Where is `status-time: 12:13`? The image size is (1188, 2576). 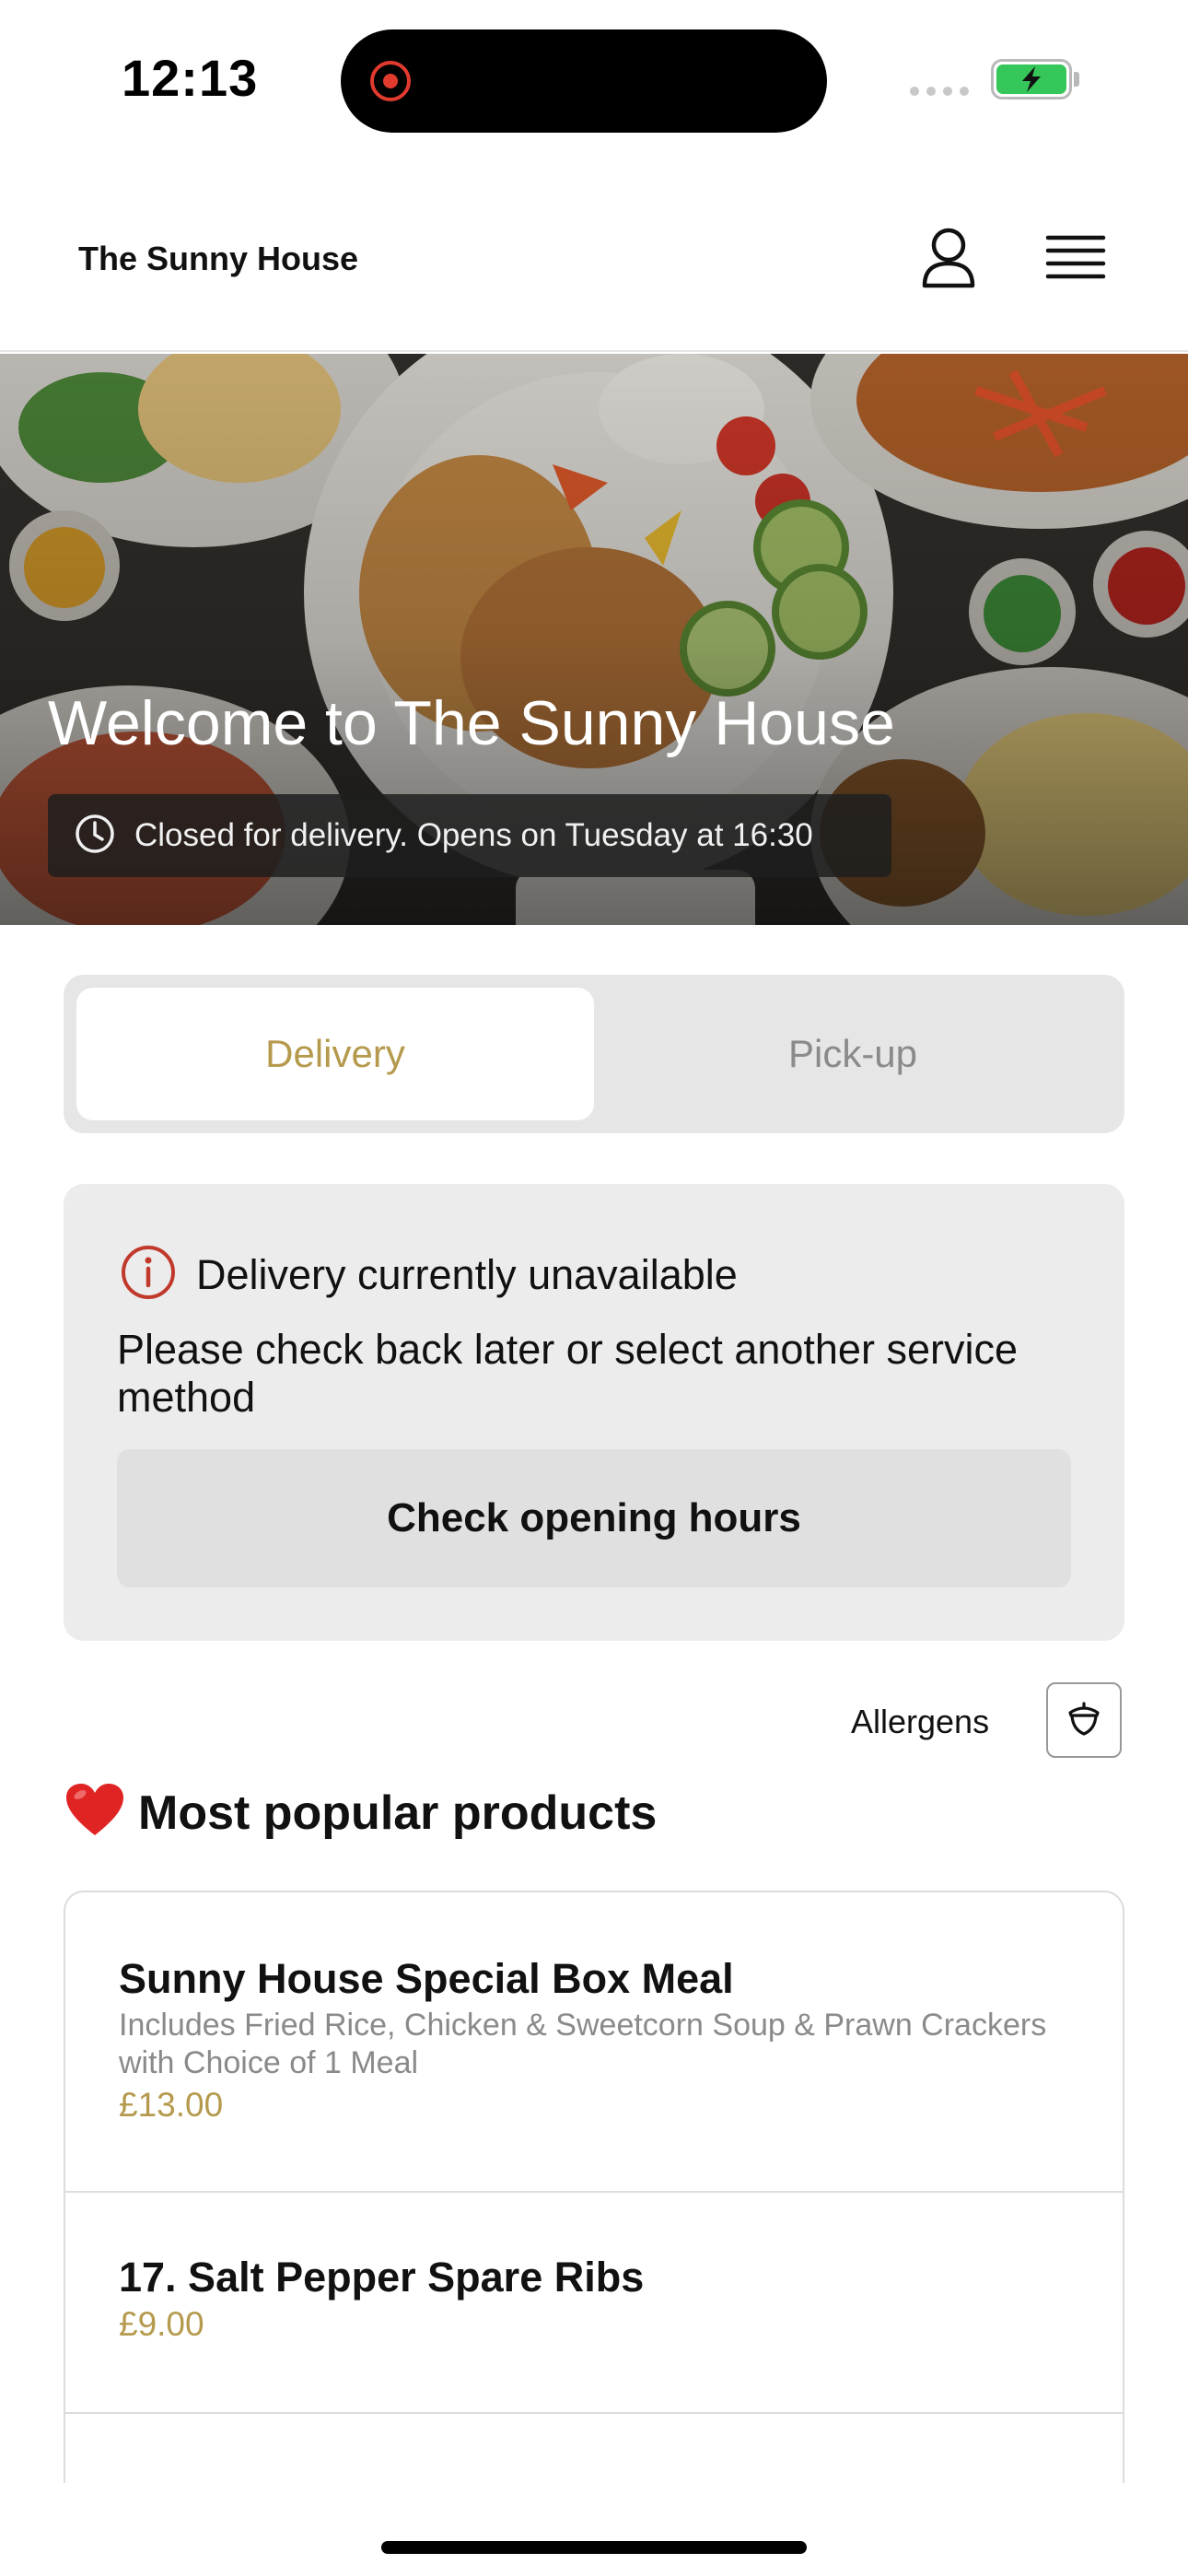 status-time: 12:13 is located at coordinates (190, 78).